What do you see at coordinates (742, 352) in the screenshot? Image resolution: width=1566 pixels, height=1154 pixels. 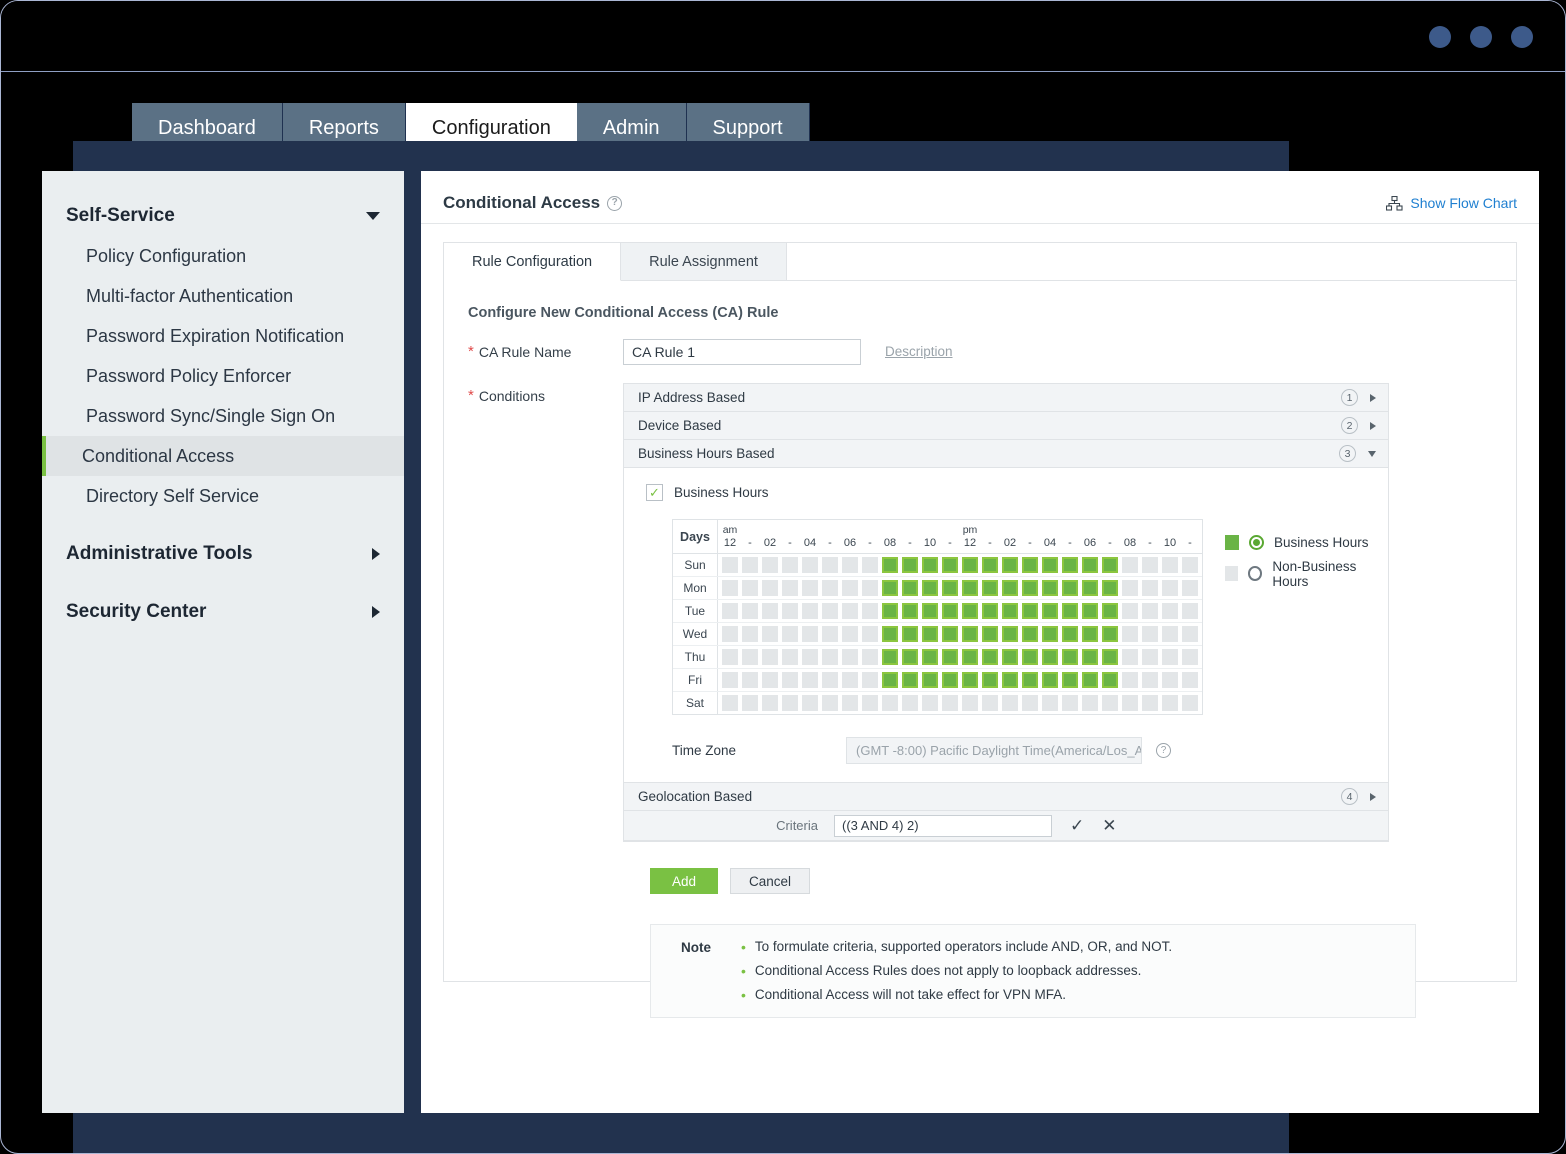 I see `ca-rule-name-input` at bounding box center [742, 352].